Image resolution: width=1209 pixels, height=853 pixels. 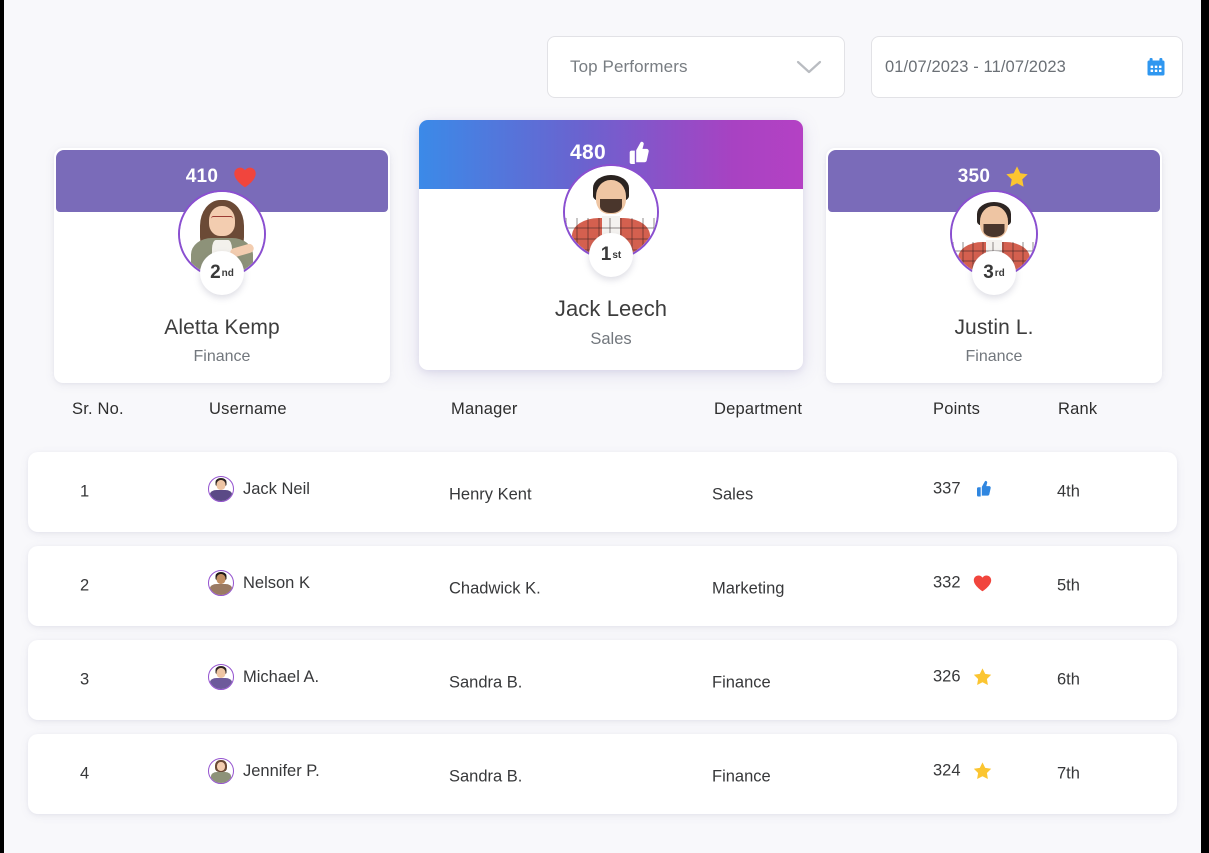 I want to click on column-header-manager: Manager, so click(x=484, y=409).